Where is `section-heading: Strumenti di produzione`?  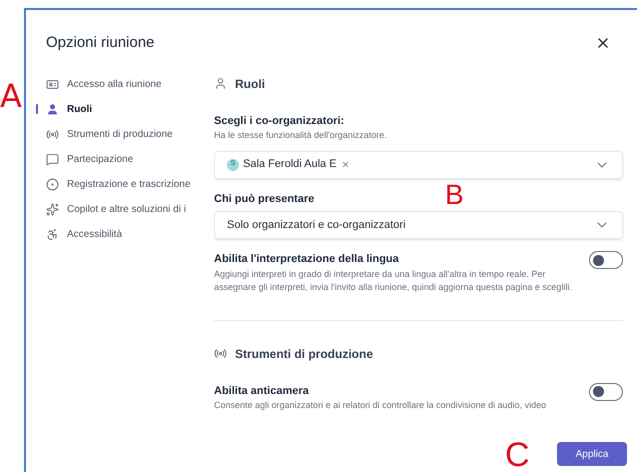
section-heading: Strumenti di produzione is located at coordinates (304, 354).